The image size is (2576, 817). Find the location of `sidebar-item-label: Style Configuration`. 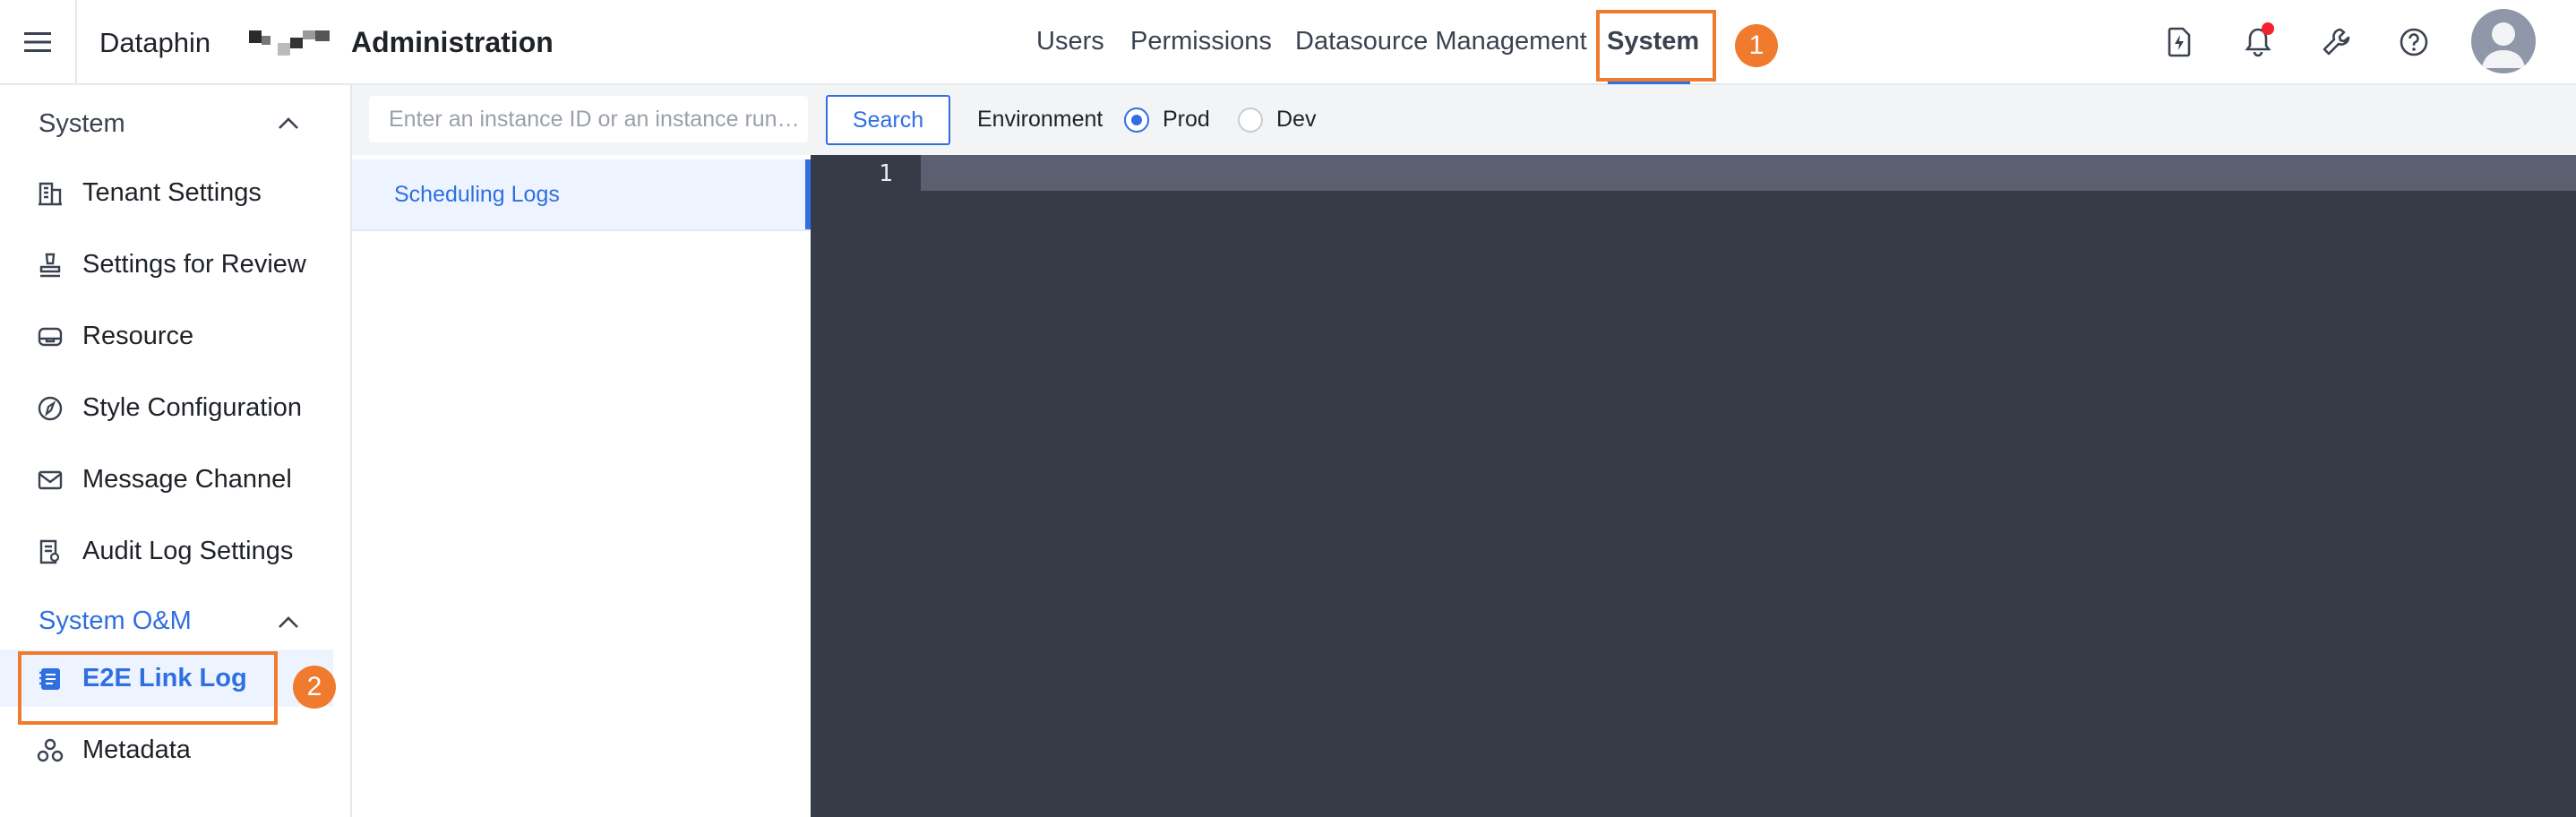

sidebar-item-label: Style Configuration is located at coordinates (192, 407).